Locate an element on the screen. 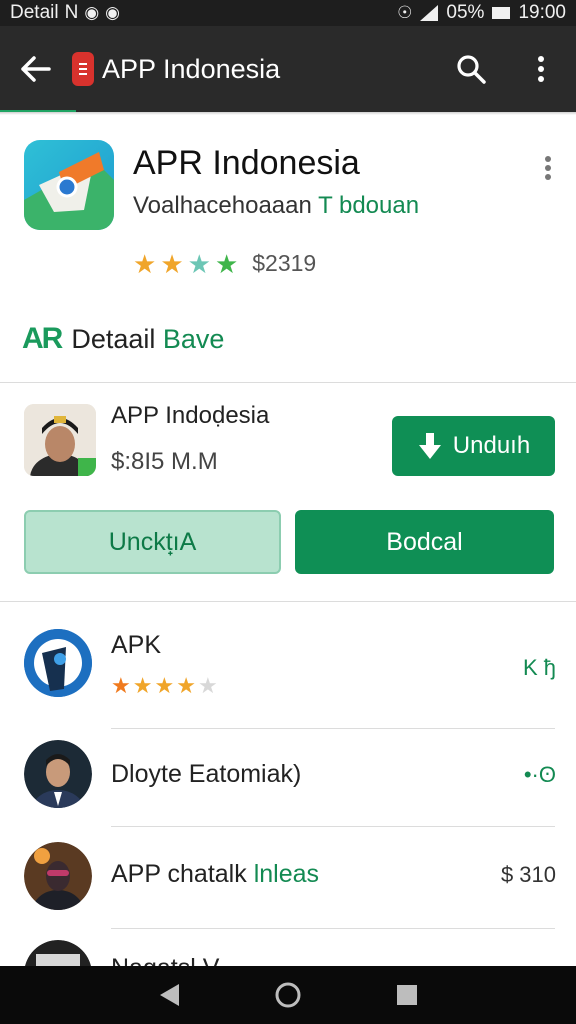 This screenshot has width=576, height=1024. detail-label: Detaail Bave is located at coordinates (147, 339).